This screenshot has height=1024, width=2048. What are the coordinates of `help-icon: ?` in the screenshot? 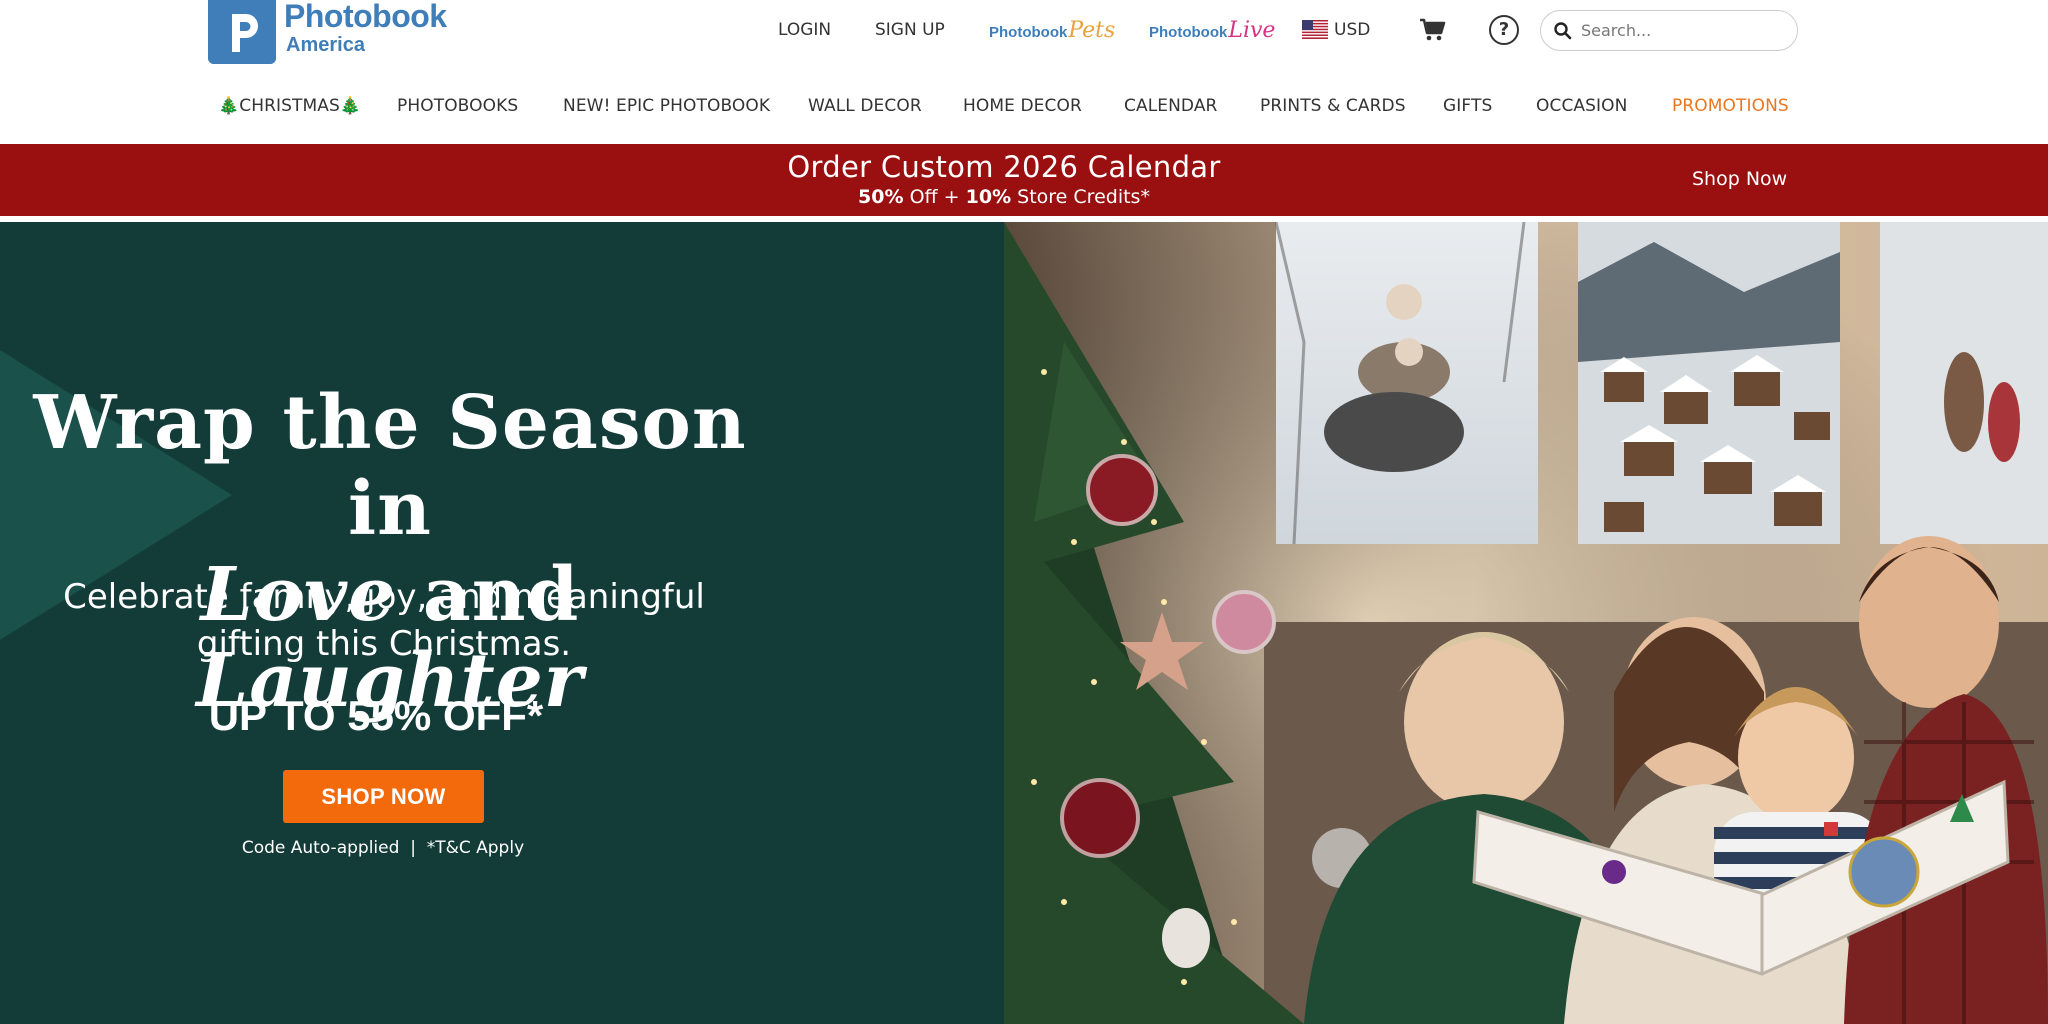 It's located at (1504, 30).